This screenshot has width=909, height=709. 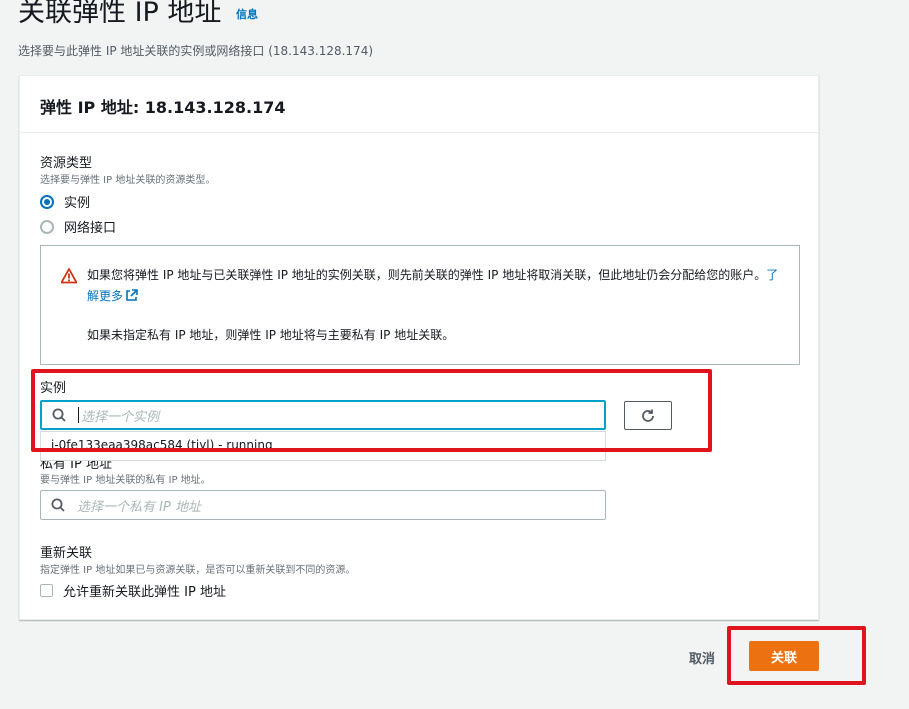 What do you see at coordinates (66, 553) in the screenshot?
I see `reassociation-label: 重新关联` at bounding box center [66, 553].